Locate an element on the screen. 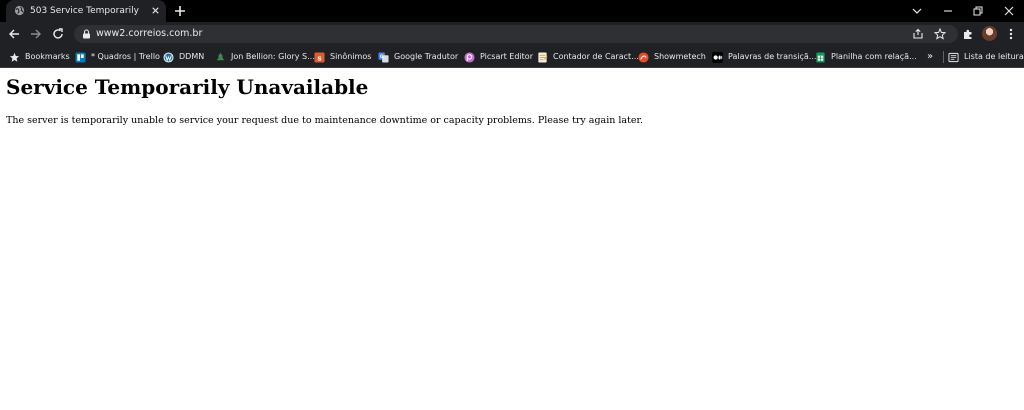 This screenshot has width=1024, height=410. sheets-icon is located at coordinates (820, 57).